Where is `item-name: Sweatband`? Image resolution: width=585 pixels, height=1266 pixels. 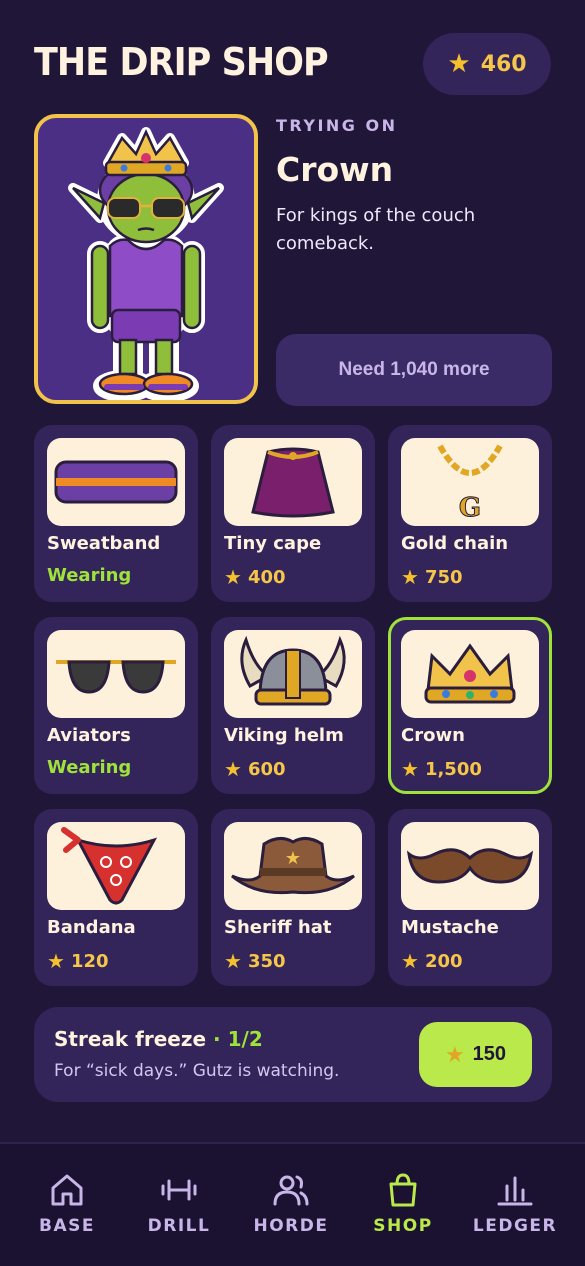 item-name: Sweatband is located at coordinates (104, 543).